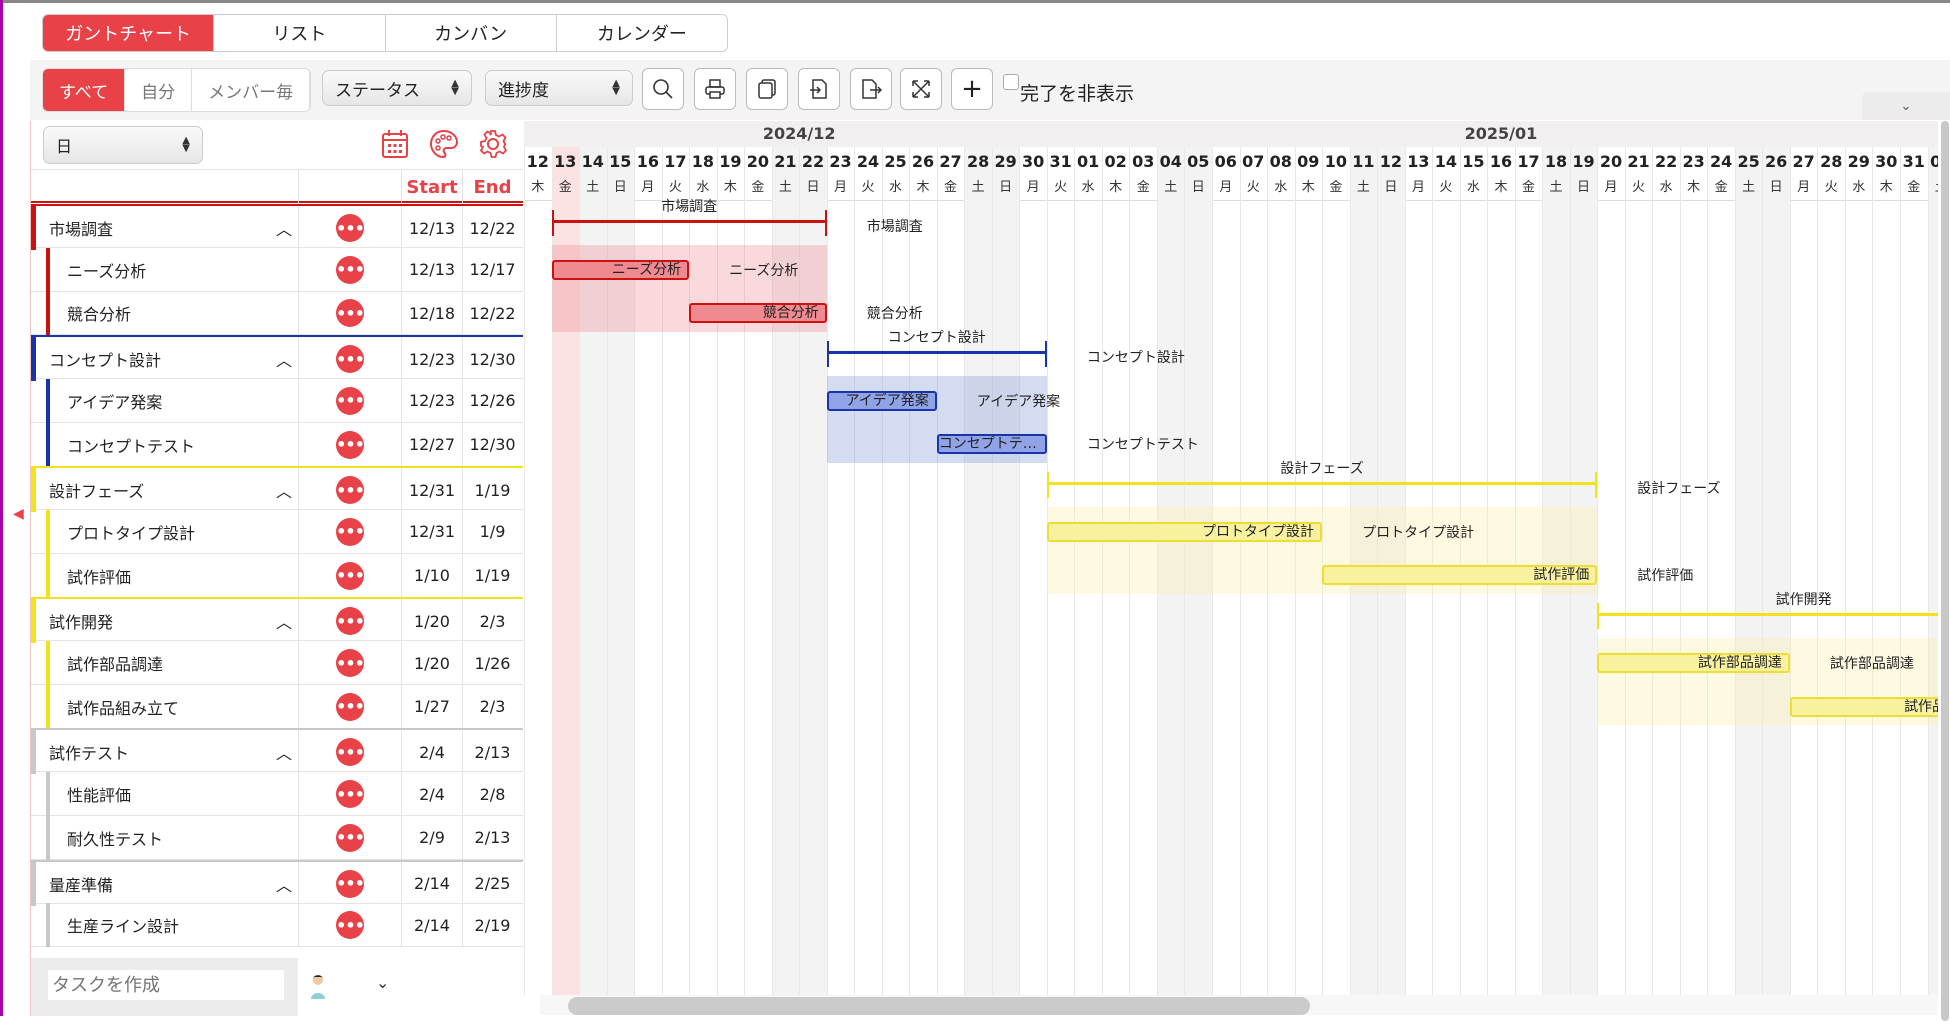 Image resolution: width=1950 pixels, height=1021 pixels. What do you see at coordinates (1460, 575) in the screenshot?
I see `task-bar: 試作評価` at bounding box center [1460, 575].